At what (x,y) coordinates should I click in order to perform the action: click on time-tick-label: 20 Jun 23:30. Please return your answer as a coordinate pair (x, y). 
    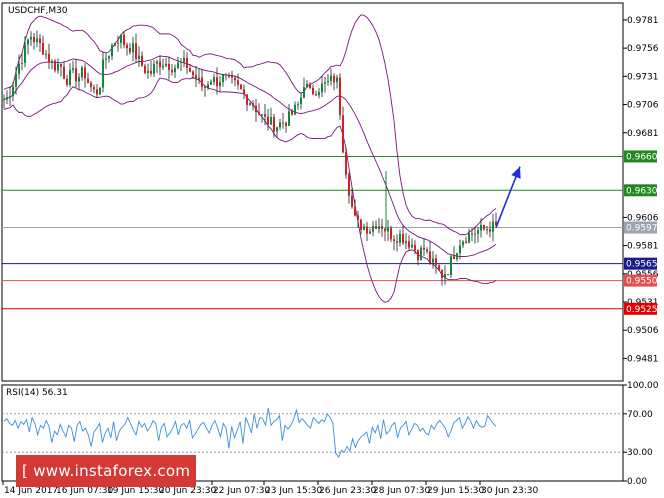
    Looking at the image, I should click on (187, 491).